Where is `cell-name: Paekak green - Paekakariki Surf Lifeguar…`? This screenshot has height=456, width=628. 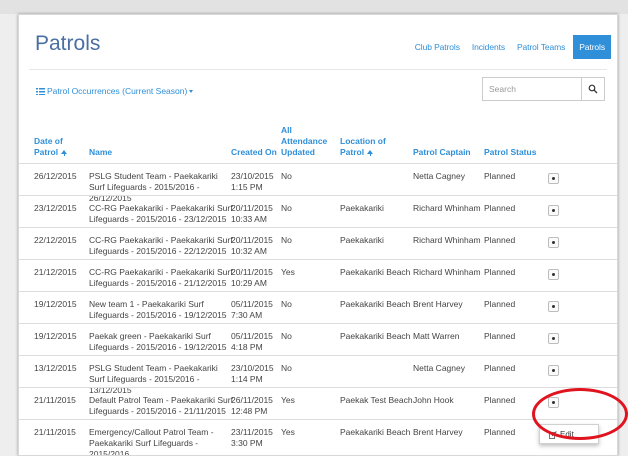 cell-name: Paekak green - Paekakariki Surf Lifeguar… is located at coordinates (158, 341).